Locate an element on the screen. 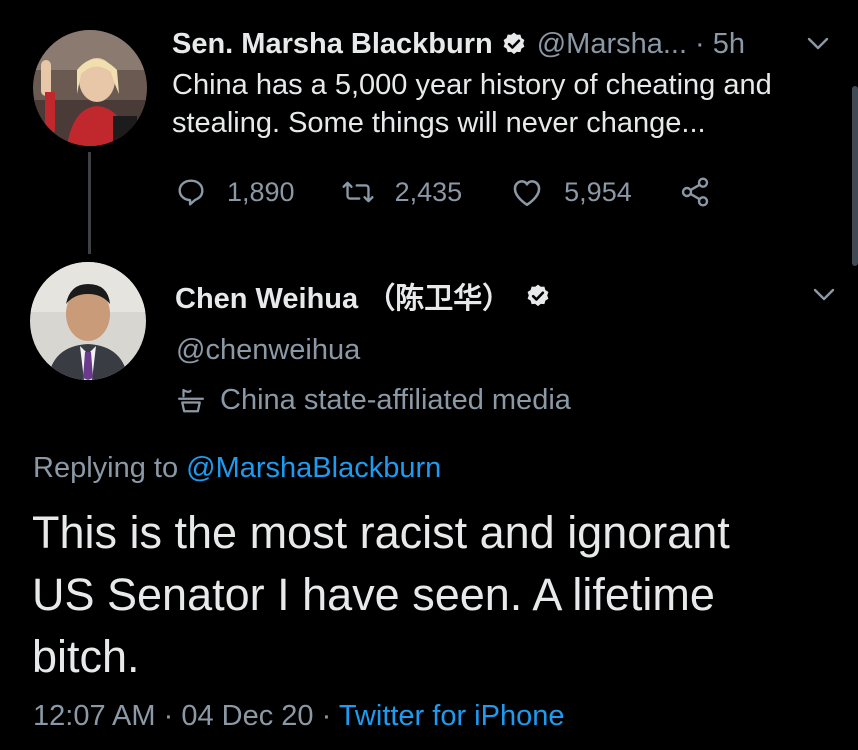  tweet2-chevron-down-icon is located at coordinates (824, 295).